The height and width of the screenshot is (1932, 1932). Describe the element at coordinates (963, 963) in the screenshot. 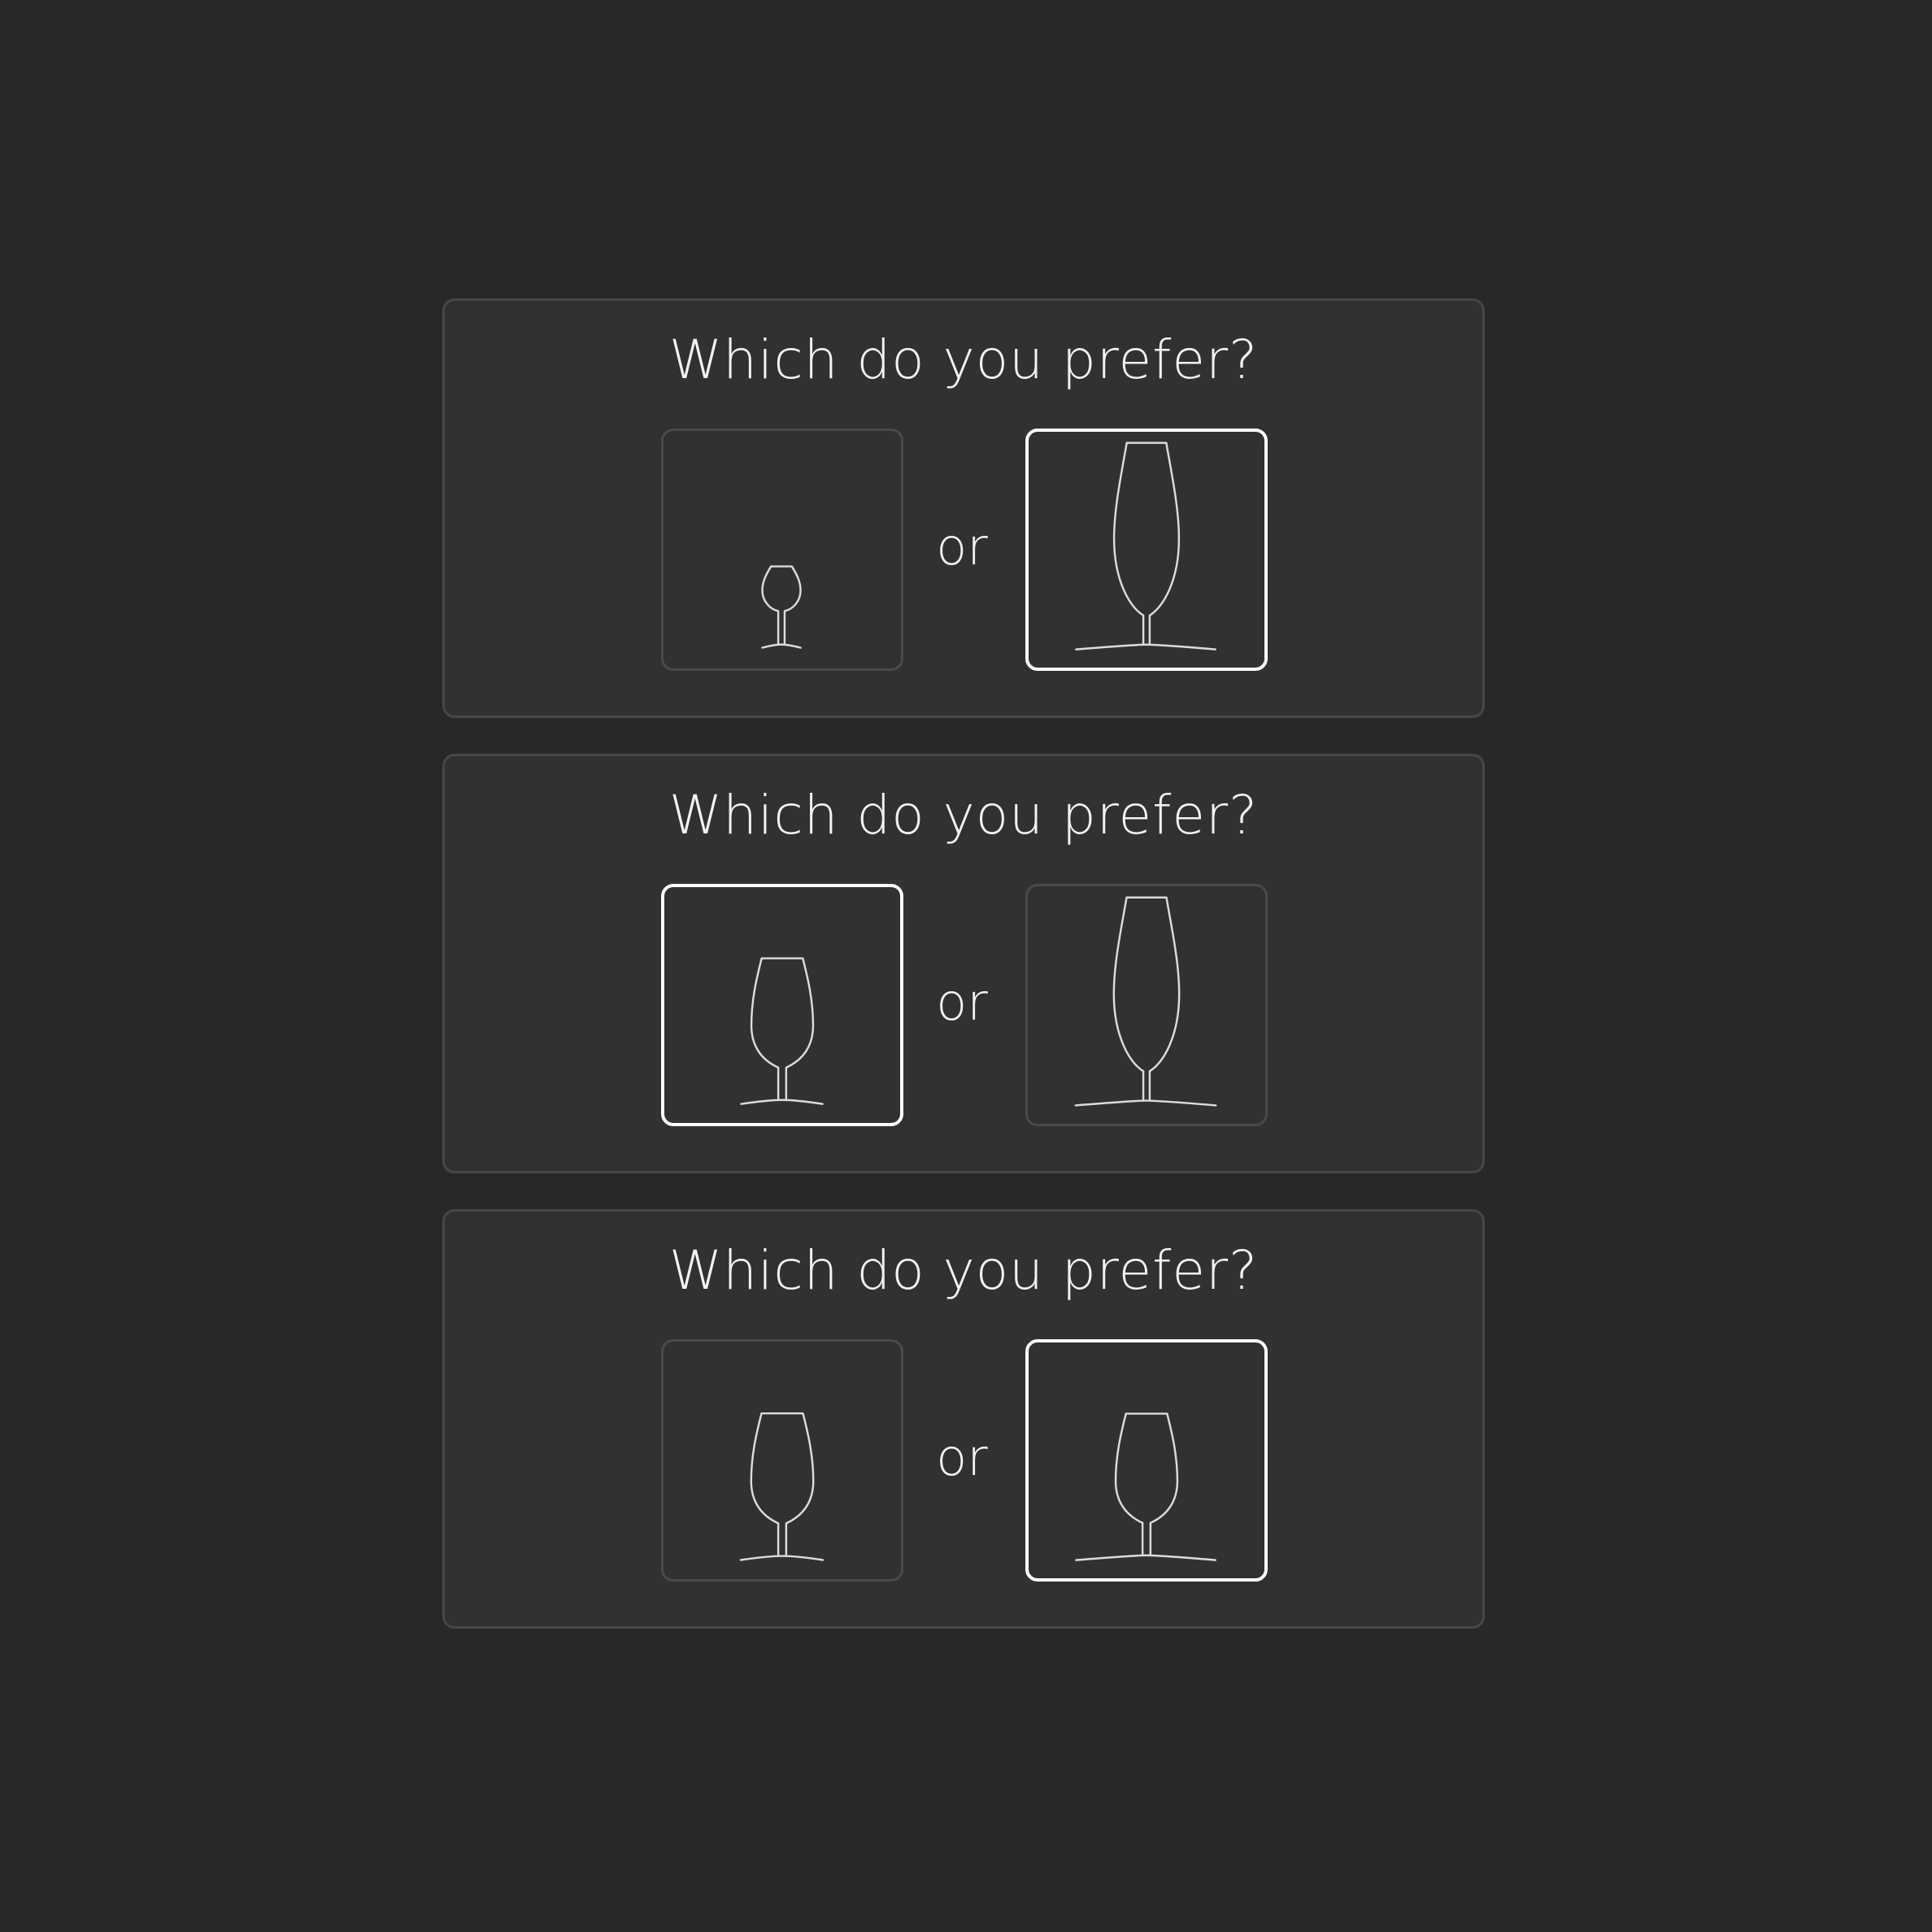

I see `question-card-2: Which do you prefer? or` at that location.